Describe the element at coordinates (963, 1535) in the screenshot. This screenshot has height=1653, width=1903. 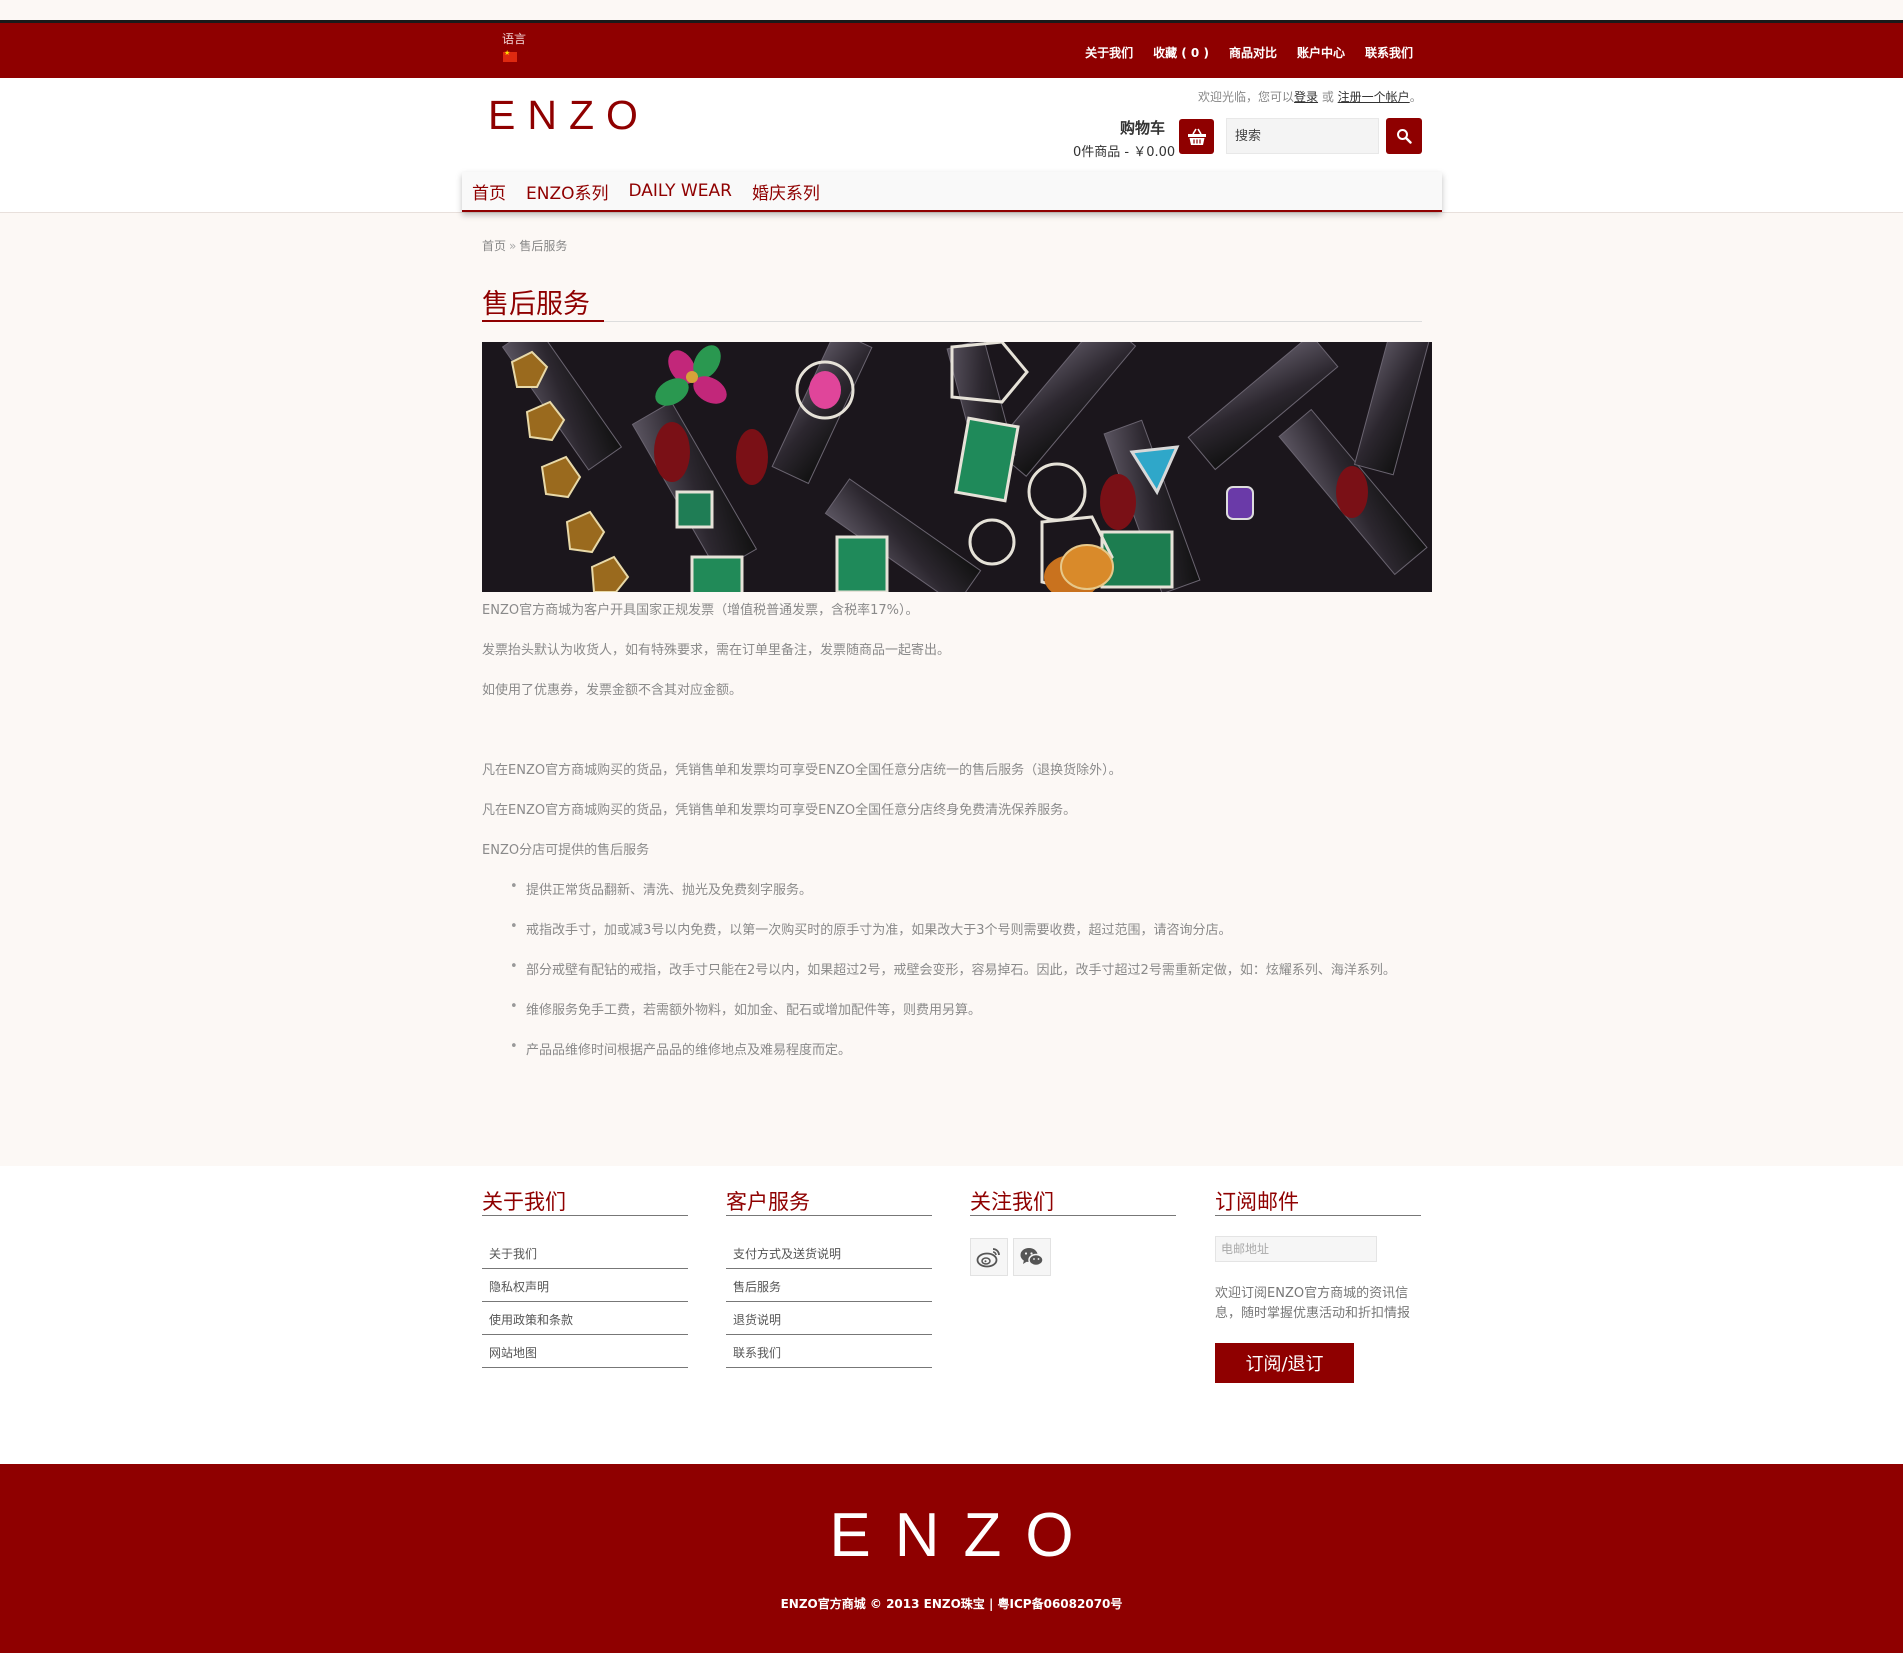
I see `footer-logo: ENZO` at that location.